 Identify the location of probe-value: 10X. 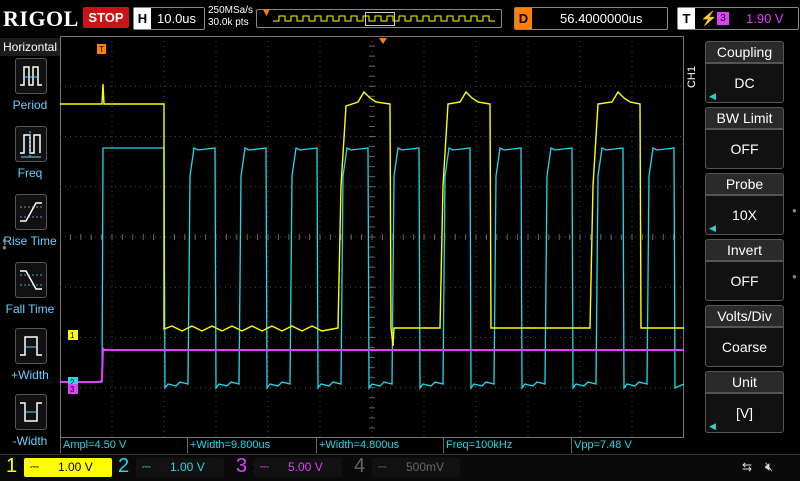
(744, 215).